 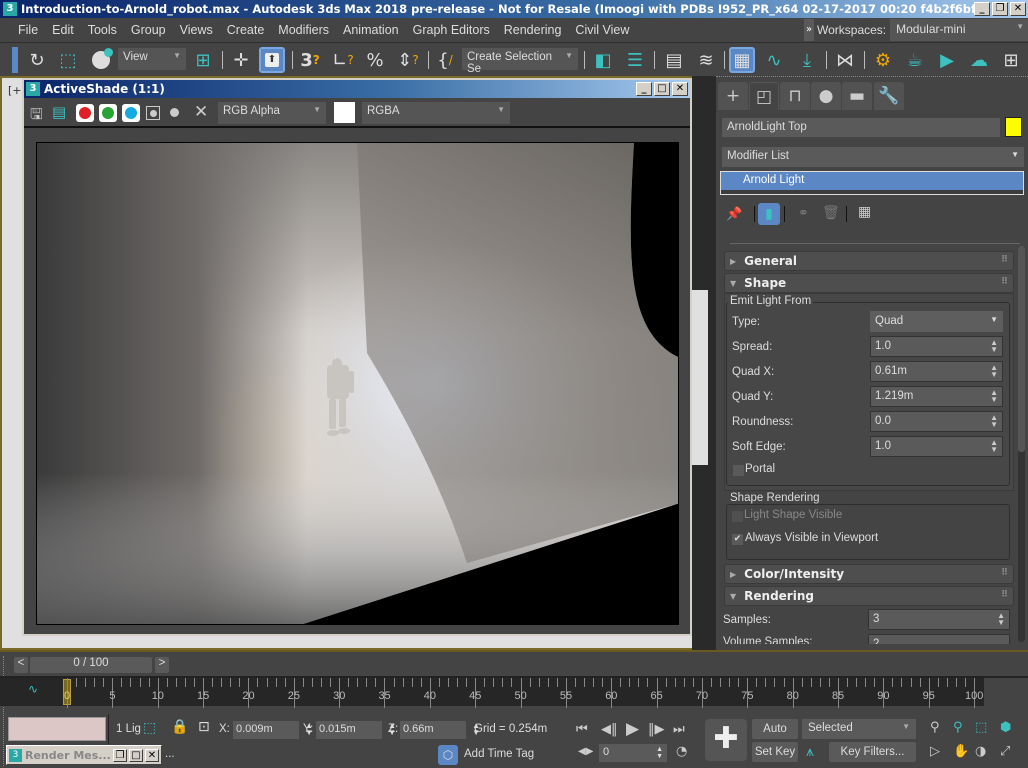 I want to click on tab-modify: ◰, so click(x=764, y=96).